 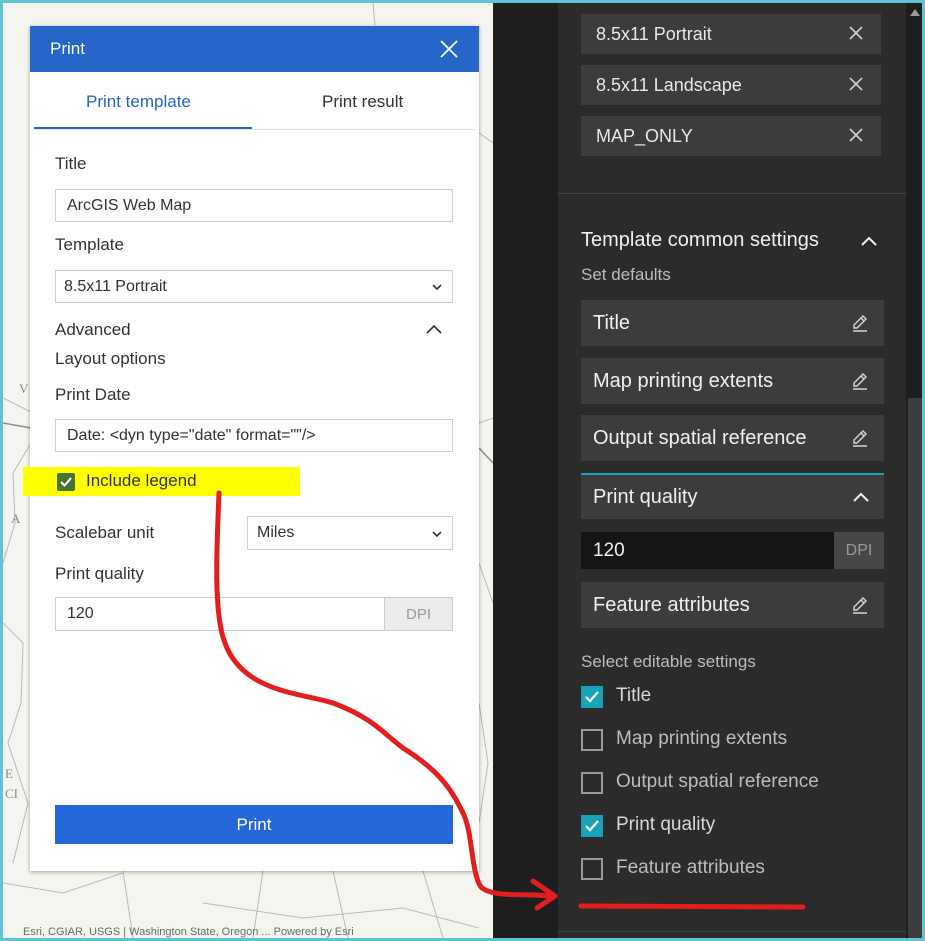 What do you see at coordinates (732, 323) in the screenshot?
I see `default-title-row: Title` at bounding box center [732, 323].